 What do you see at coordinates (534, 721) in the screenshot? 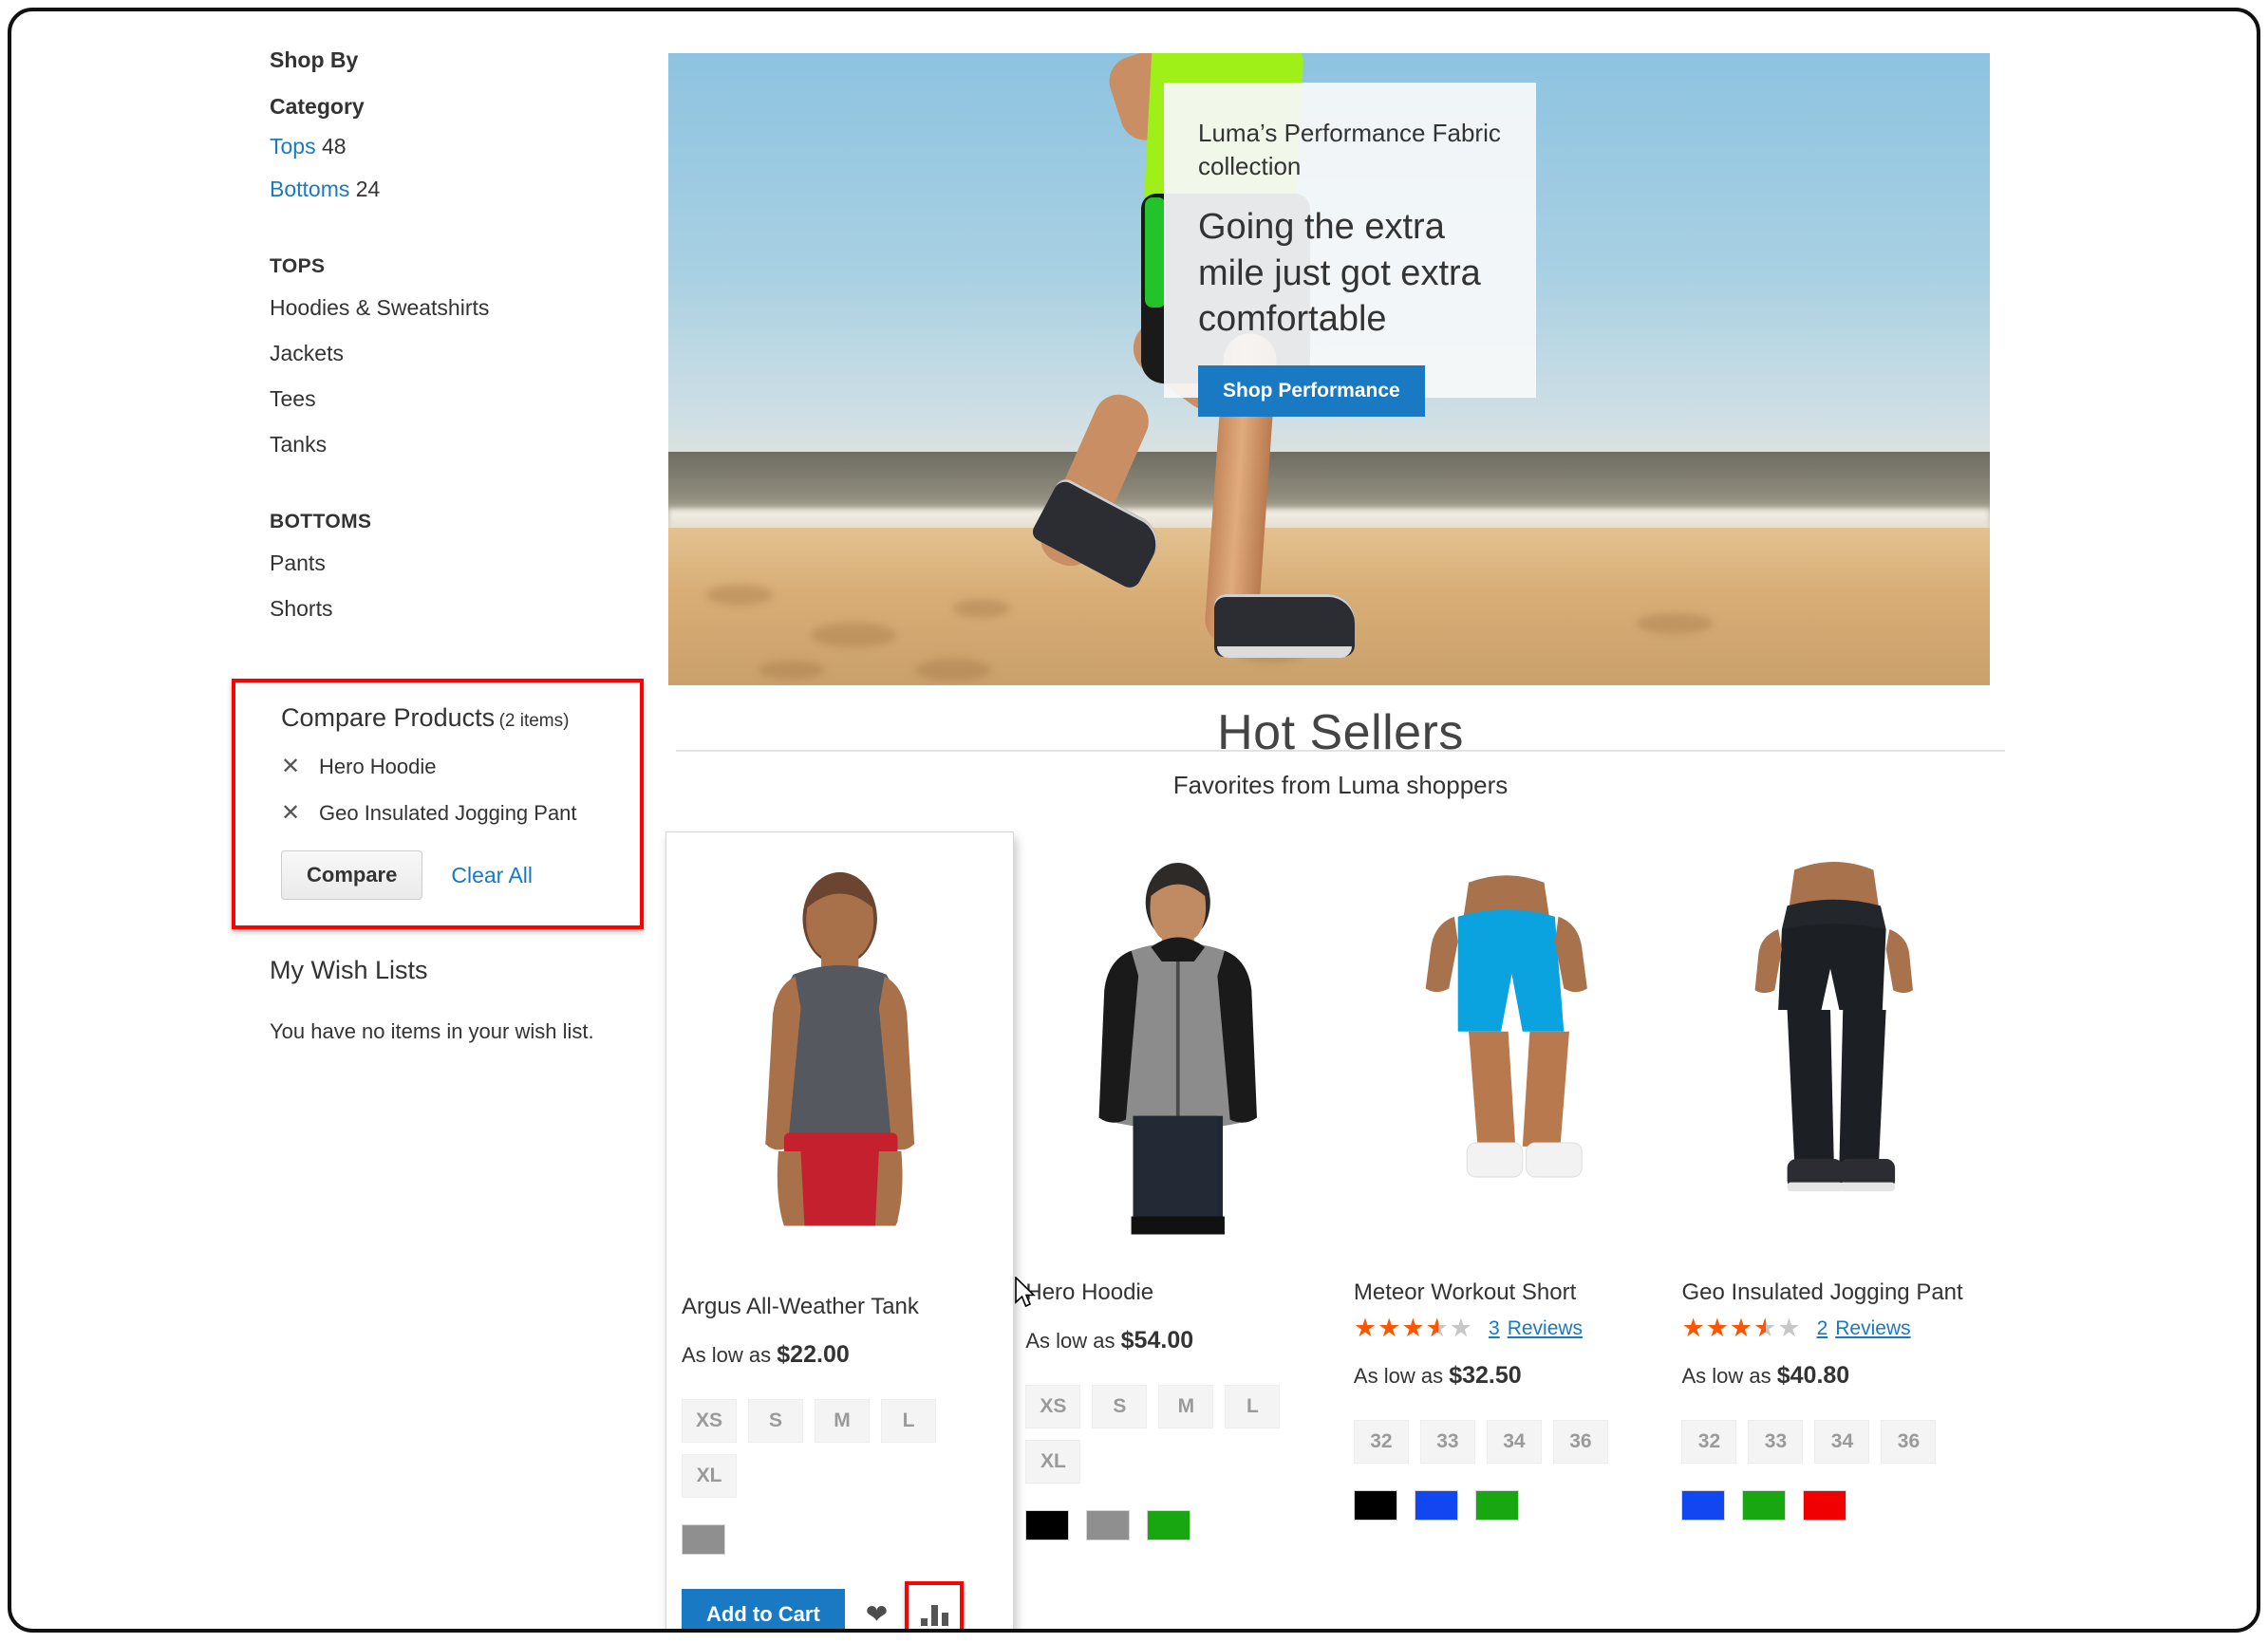
I see `compare-item-count: (2 items)` at bounding box center [534, 721].